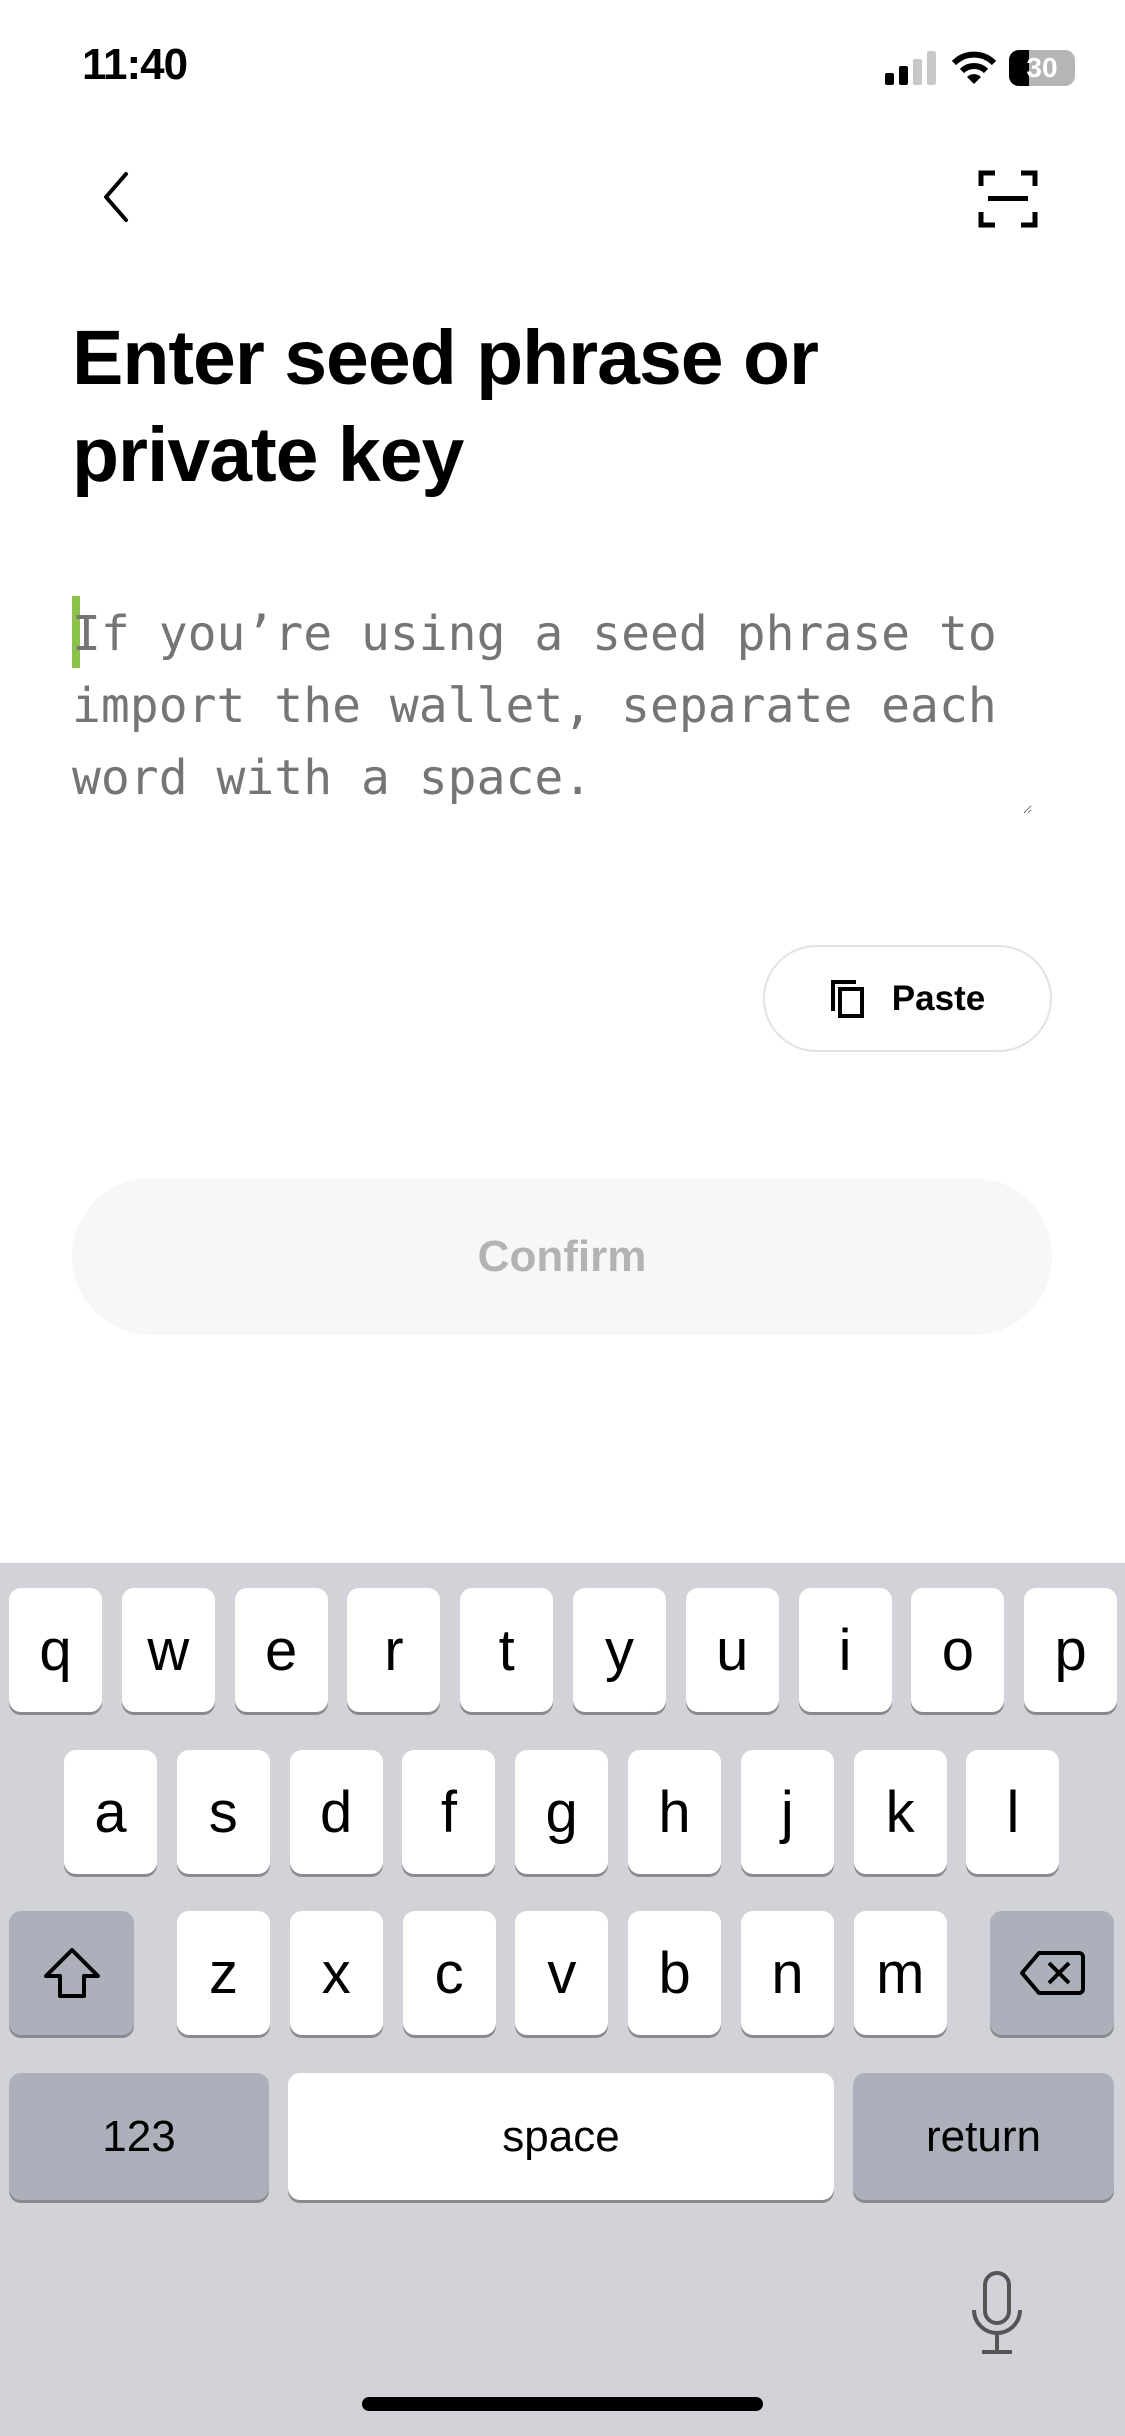  Describe the element at coordinates (845, 1650) in the screenshot. I see `key-i: i` at that location.